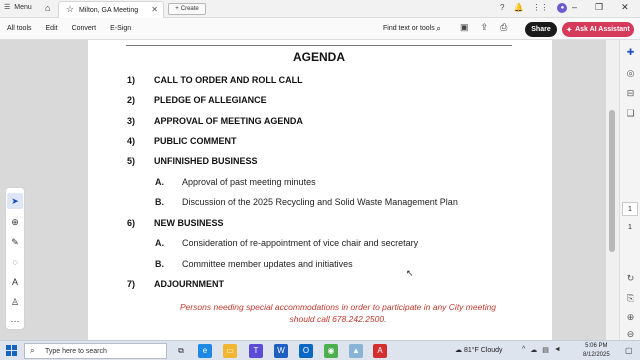  What do you see at coordinates (630, 278) in the screenshot?
I see `rotate-icon: ↻` at bounding box center [630, 278].